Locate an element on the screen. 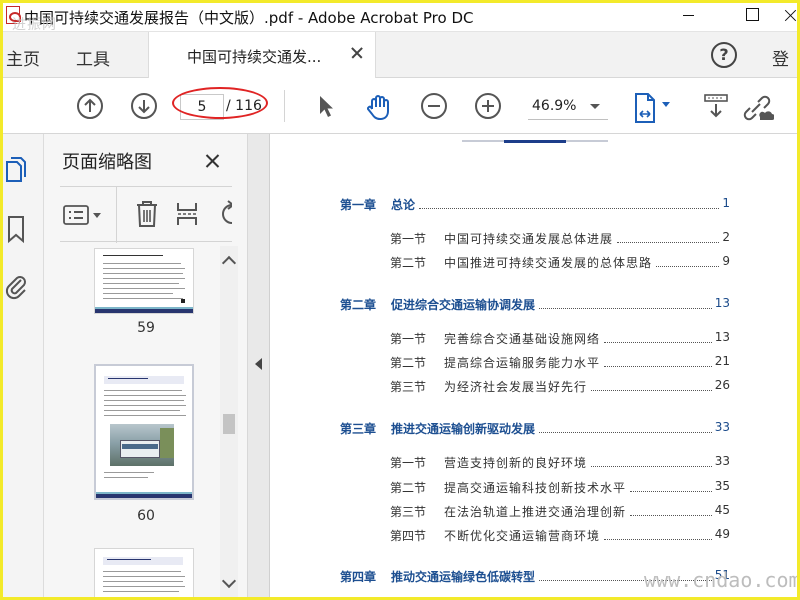 This screenshot has width=800, height=600. toc-section-row: 第三节 为经济社会发展当好先行 26 is located at coordinates (535, 387).